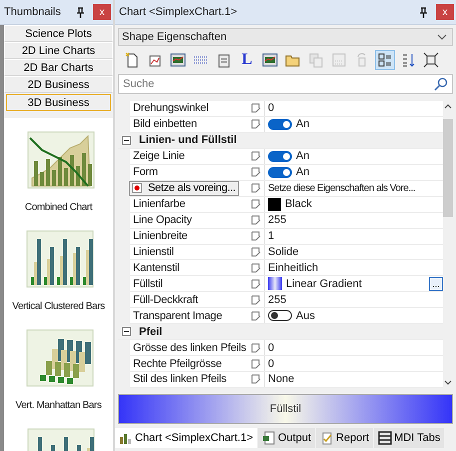 Image resolution: width=456 pixels, height=451 pixels. What do you see at coordinates (159, 156) in the screenshot?
I see `property-name: Zeige Linie` at bounding box center [159, 156].